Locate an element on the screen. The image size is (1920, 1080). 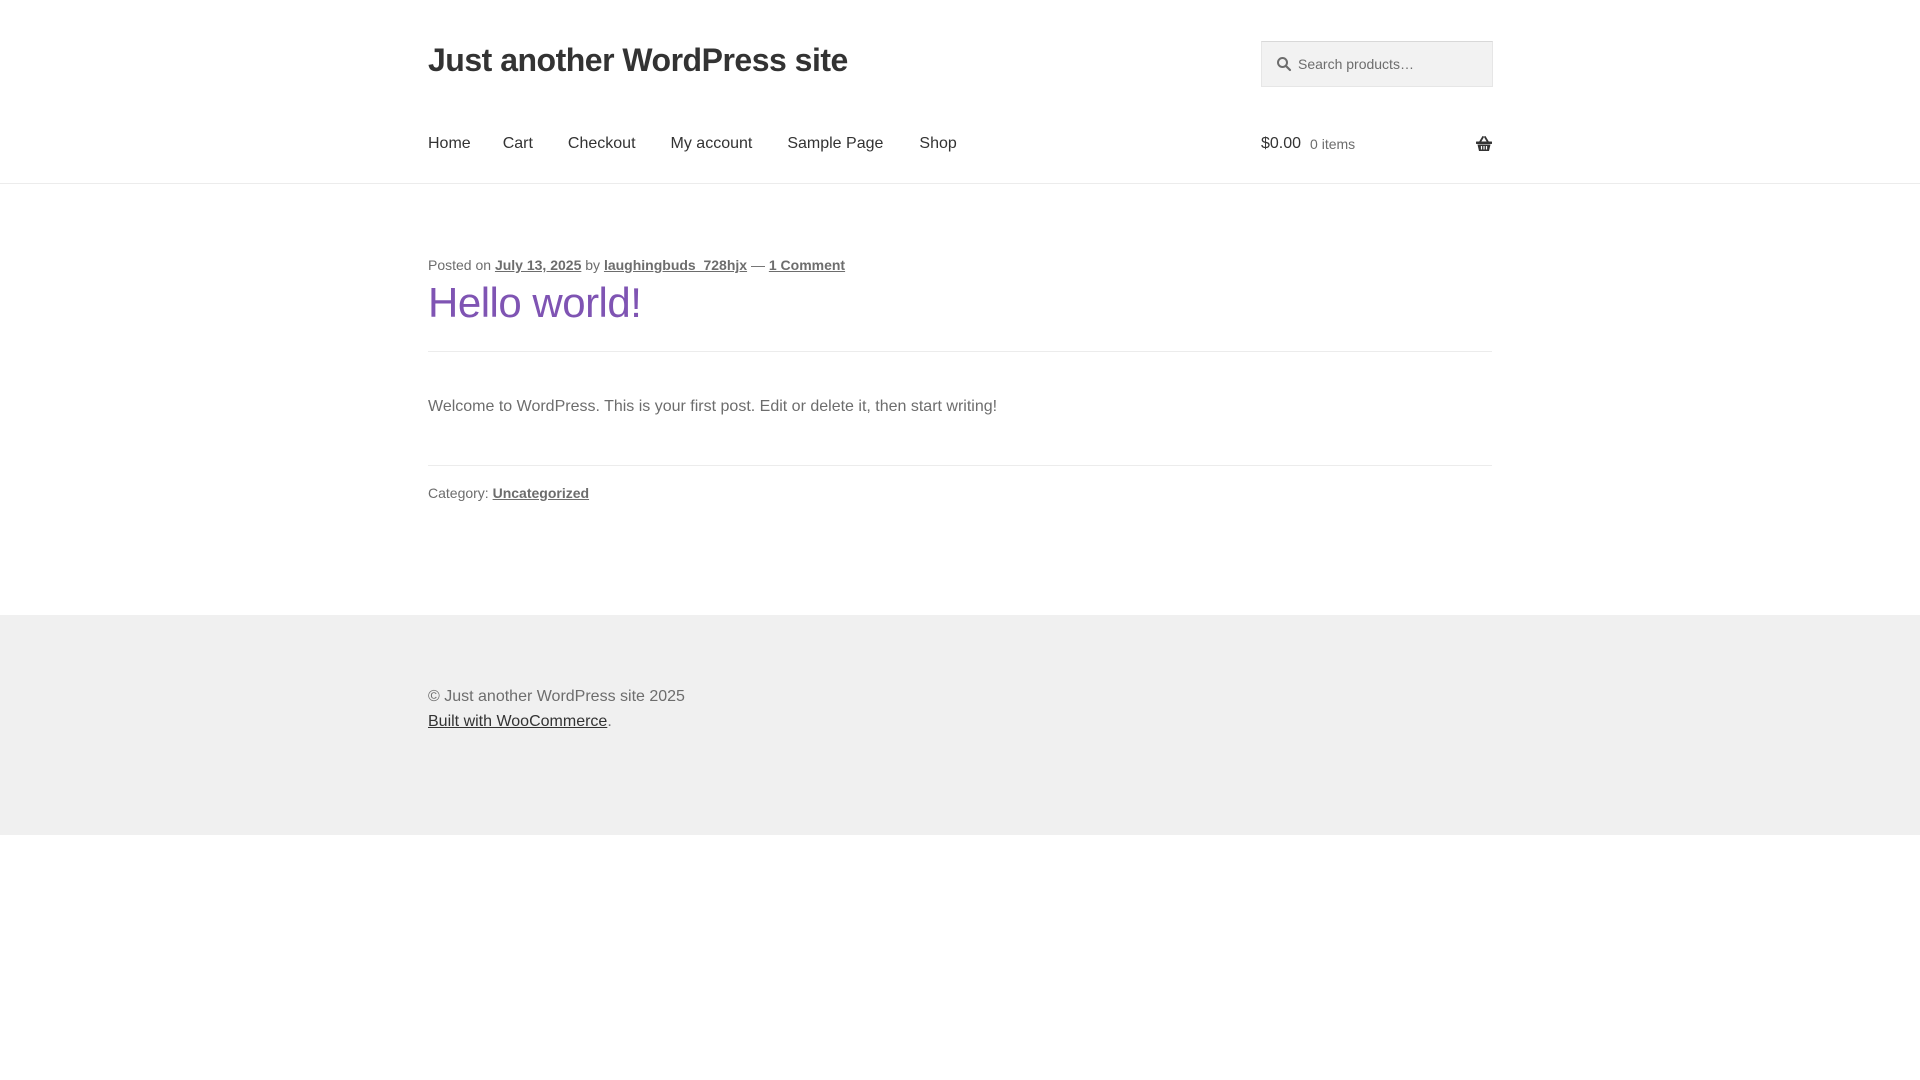
product-search is located at coordinates (1377, 64).